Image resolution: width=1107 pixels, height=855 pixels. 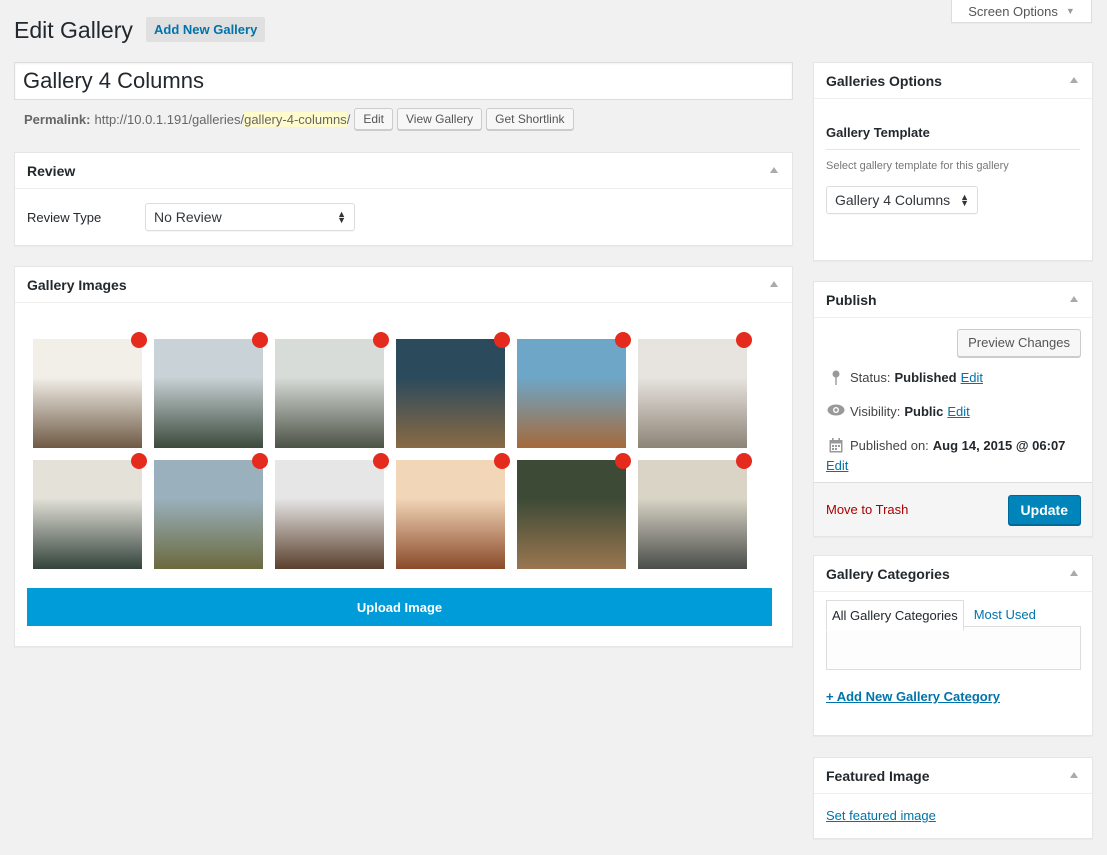 What do you see at coordinates (953, 798) in the screenshot?
I see `featured-image-box: Featured Image Set featured image` at bounding box center [953, 798].